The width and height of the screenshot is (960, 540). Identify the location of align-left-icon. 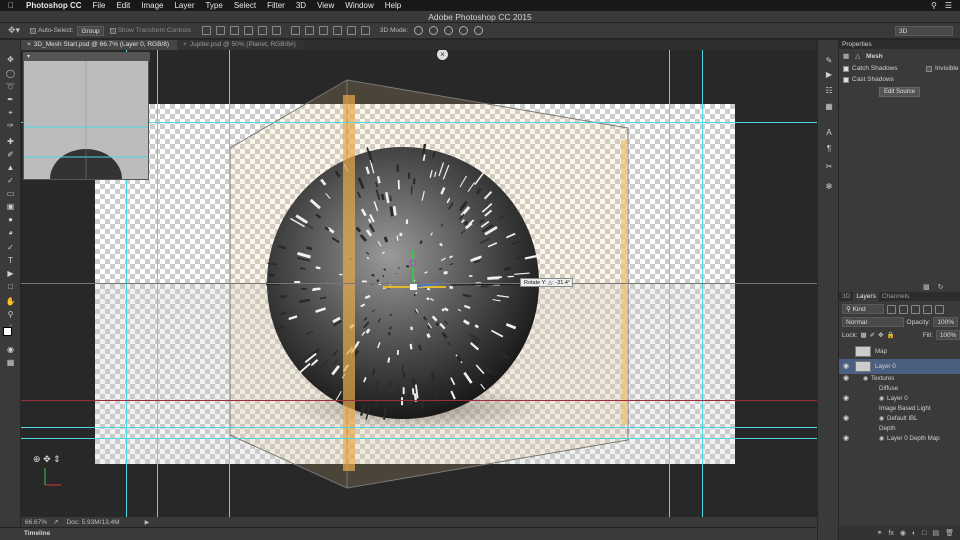
(248, 30).